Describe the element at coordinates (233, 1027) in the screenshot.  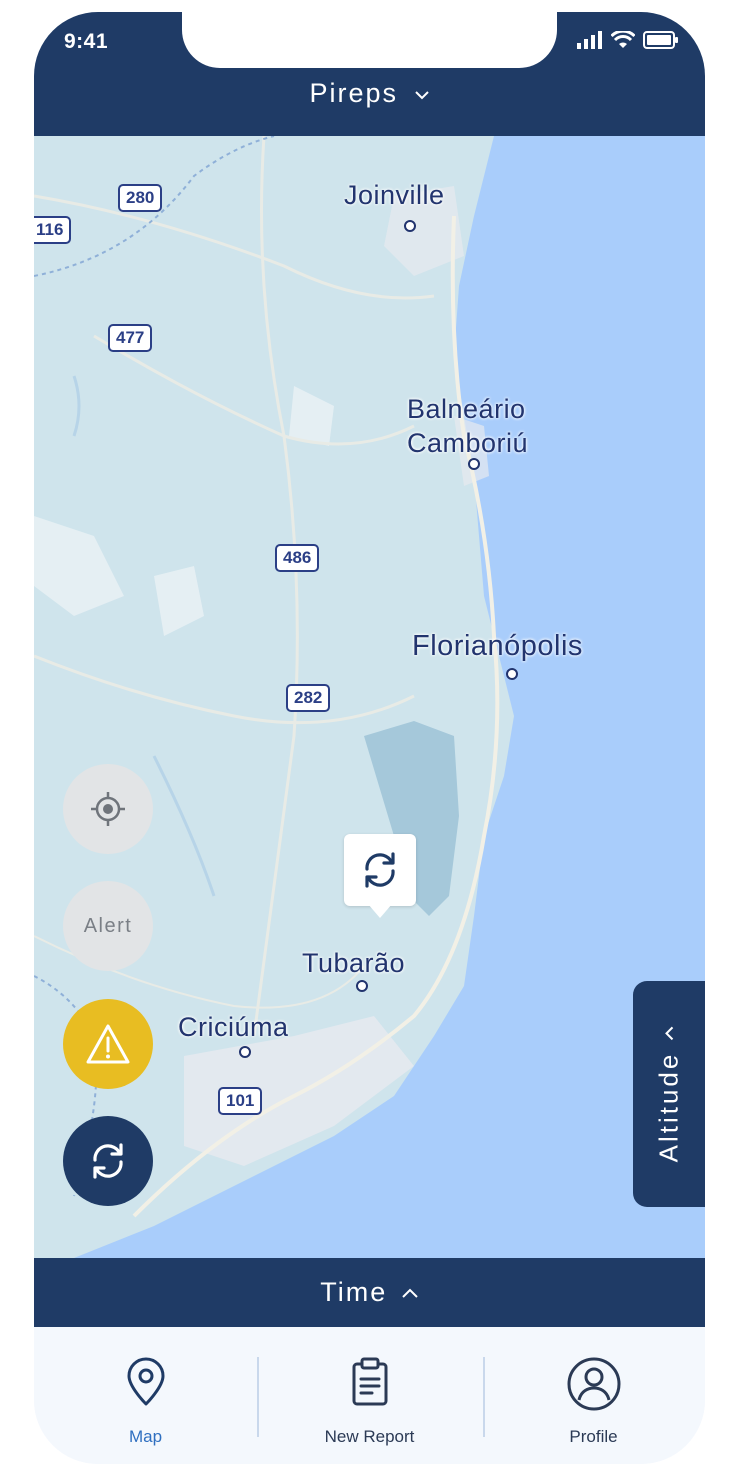
I see `city-label: Criciúma` at that location.